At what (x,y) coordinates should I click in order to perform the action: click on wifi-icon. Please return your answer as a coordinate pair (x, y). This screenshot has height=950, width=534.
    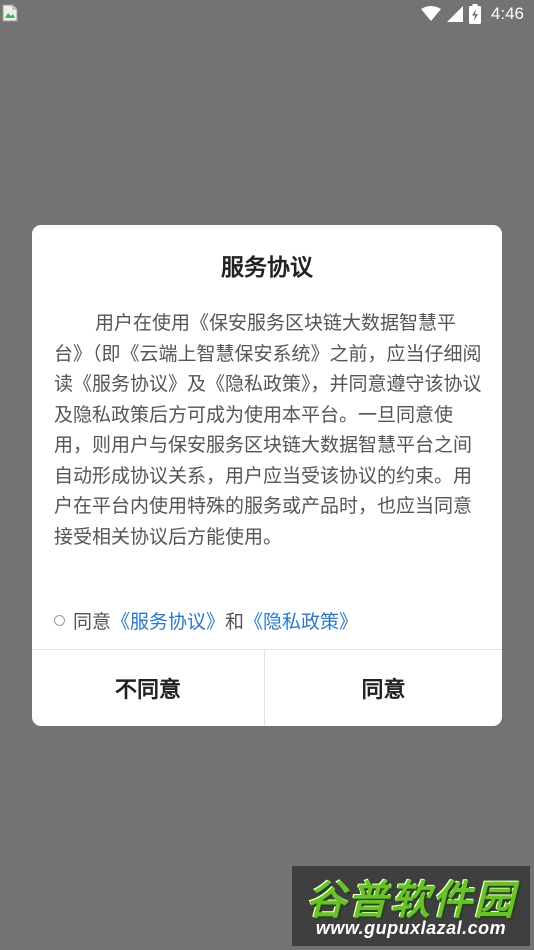
    Looking at the image, I should click on (430, 13).